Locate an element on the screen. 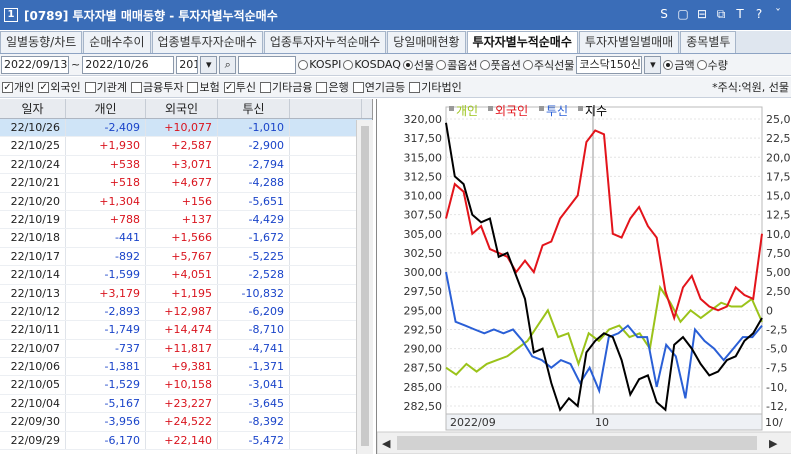 The image size is (791, 454). radio-put: 풋옵션 is located at coordinates (500, 65).